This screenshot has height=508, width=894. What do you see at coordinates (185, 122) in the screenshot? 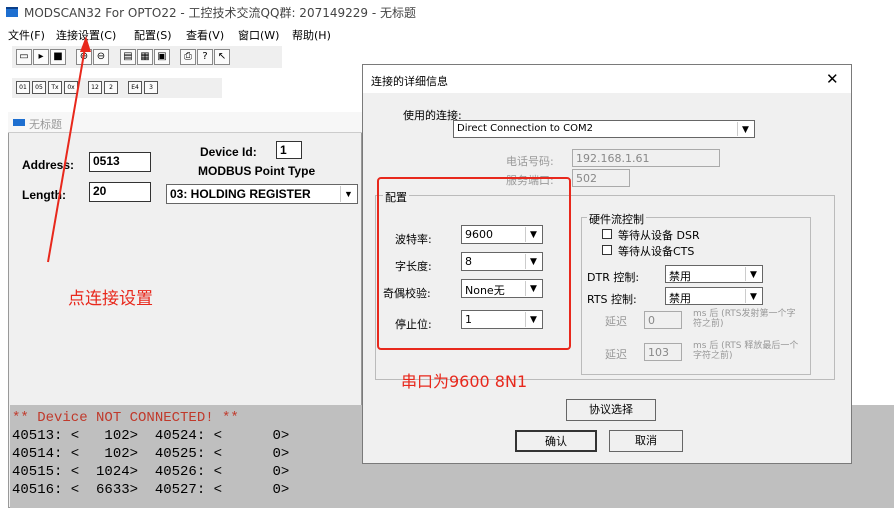
I see `child-title-bar: 无标题` at bounding box center [185, 122].